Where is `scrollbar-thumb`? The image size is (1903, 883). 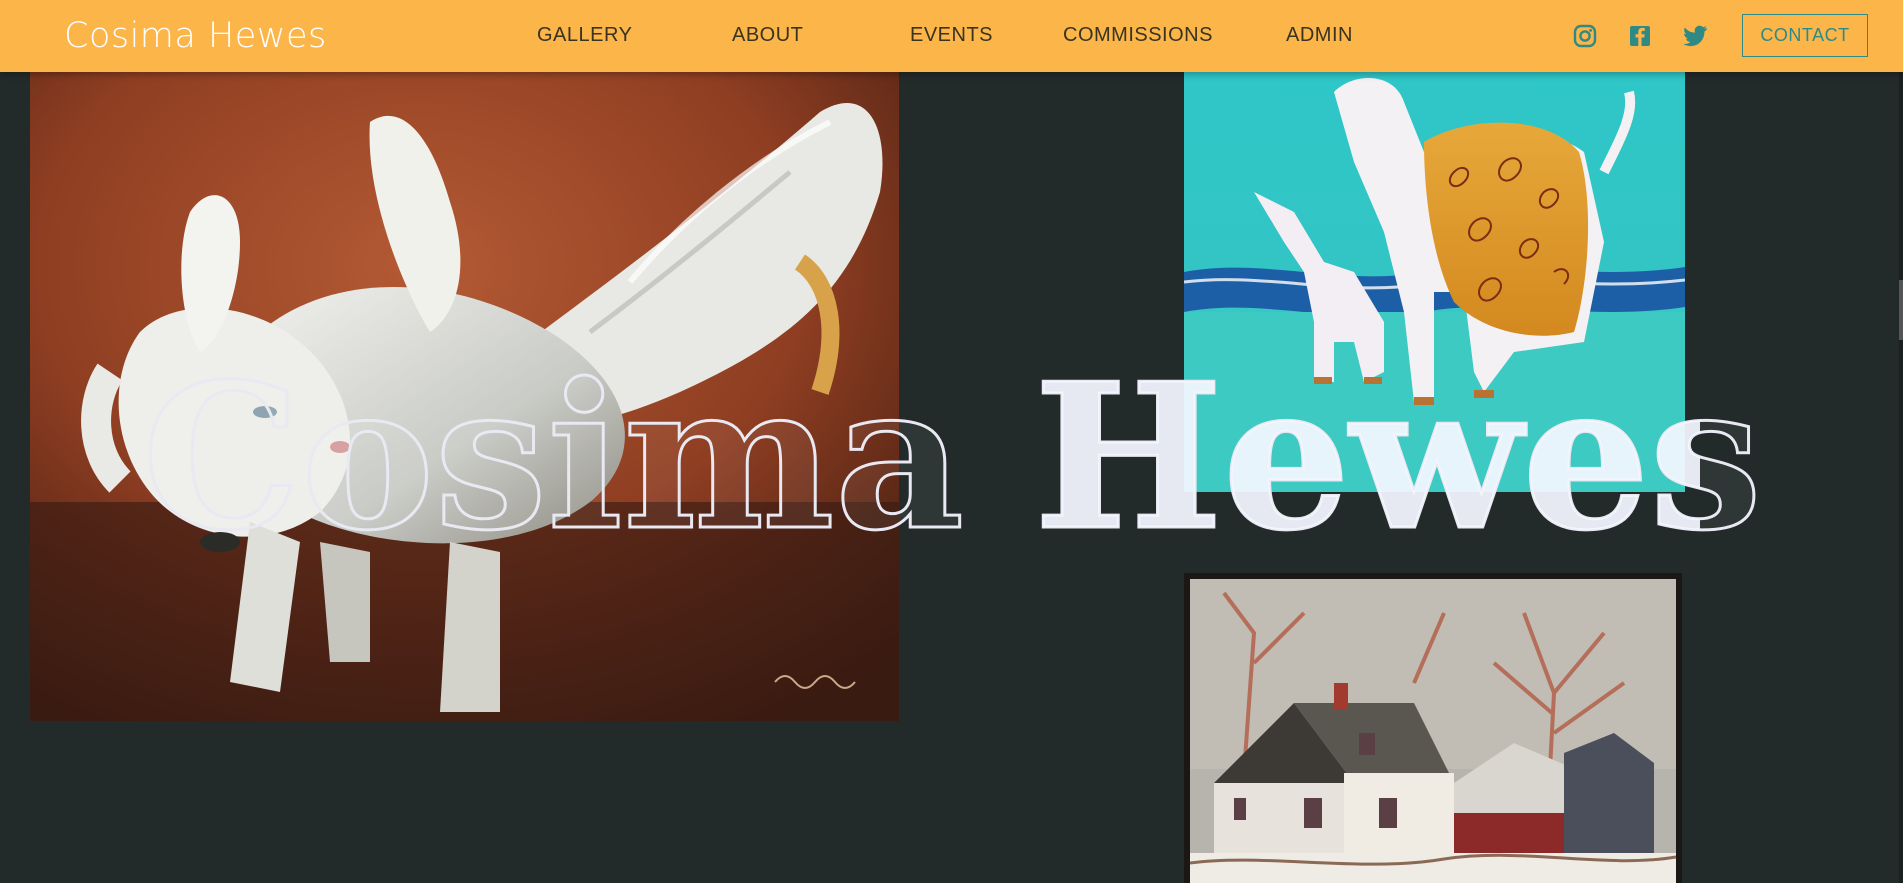 scrollbar-thumb is located at coordinates (1901, 310).